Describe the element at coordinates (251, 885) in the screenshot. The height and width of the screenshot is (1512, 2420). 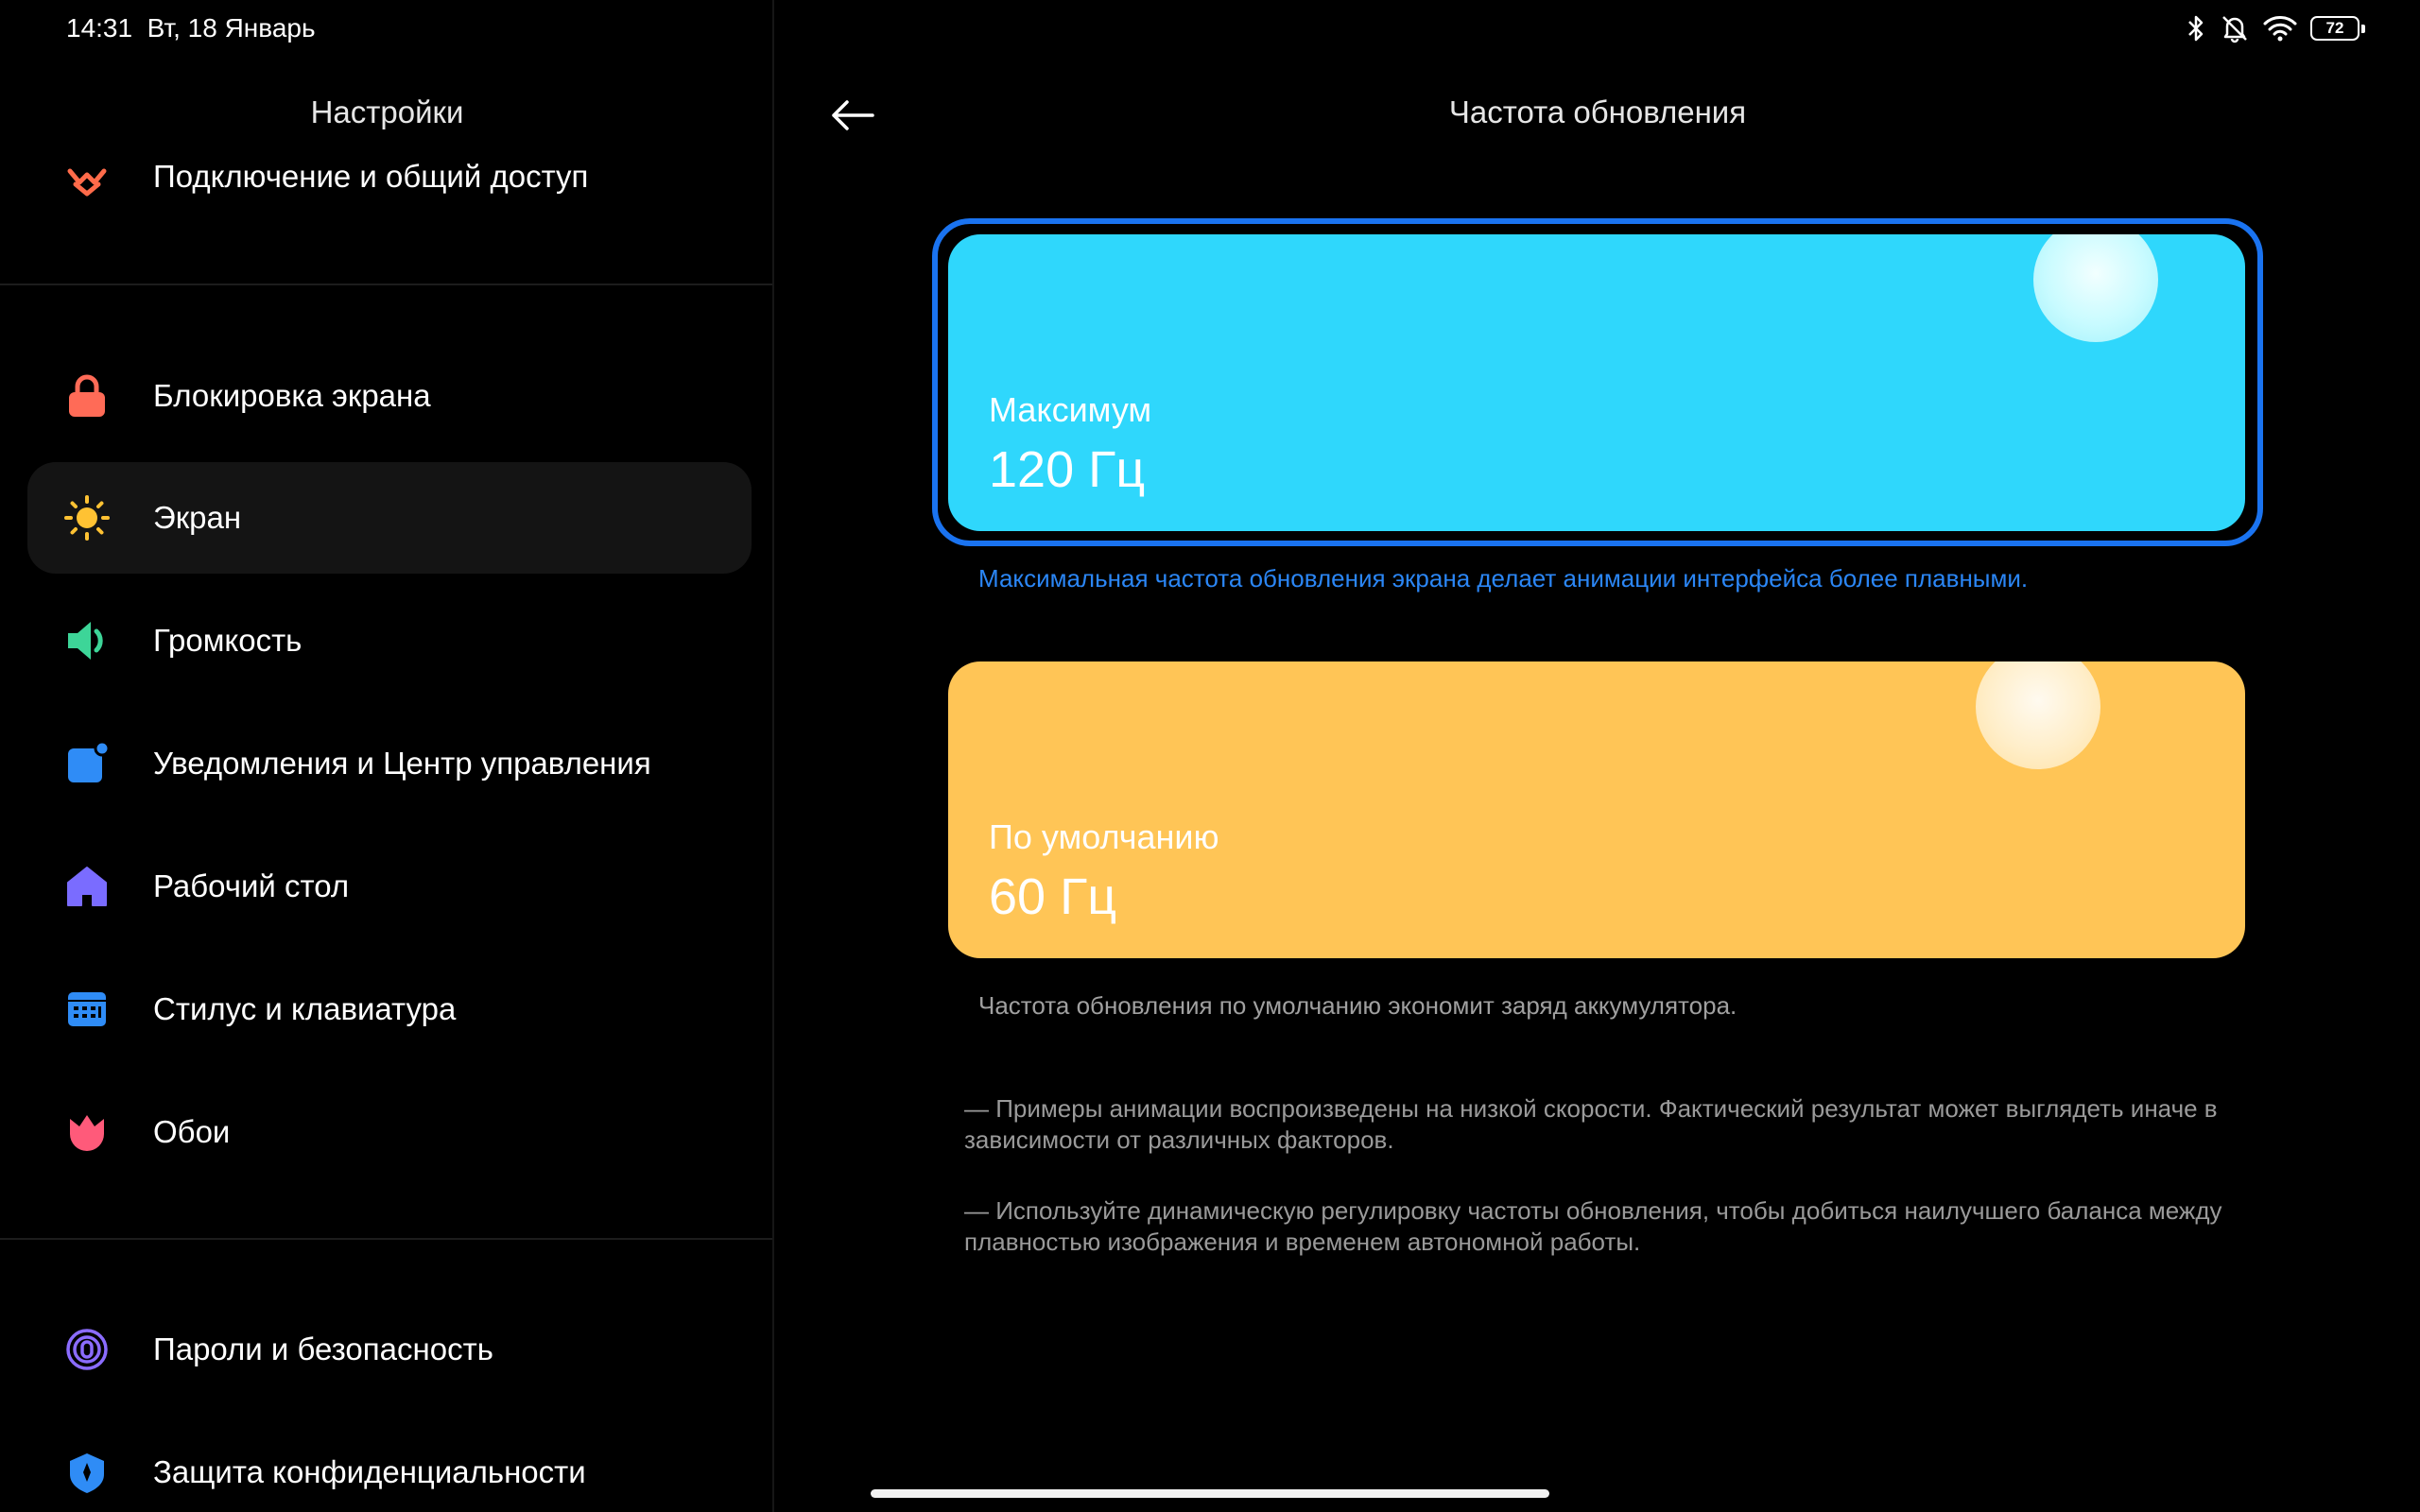
I see `sidebar-item-label: Рабочий стол` at that location.